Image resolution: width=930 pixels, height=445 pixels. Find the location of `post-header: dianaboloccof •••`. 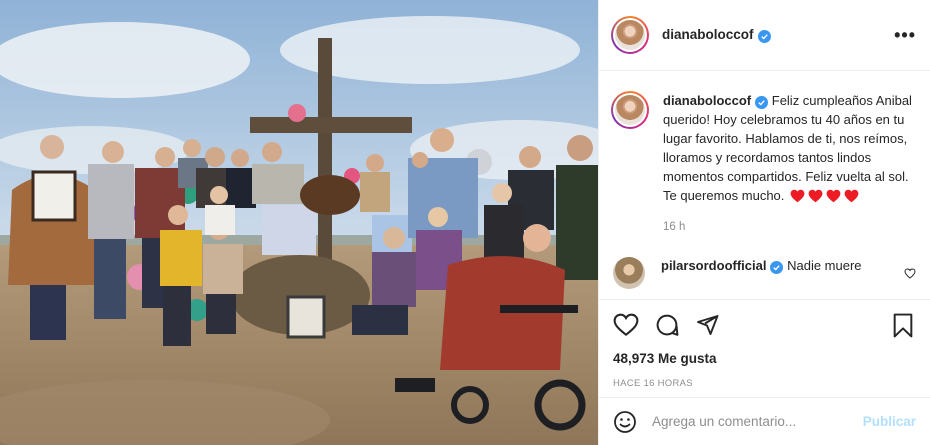

post-header: dianaboloccof ••• is located at coordinates (764, 35).